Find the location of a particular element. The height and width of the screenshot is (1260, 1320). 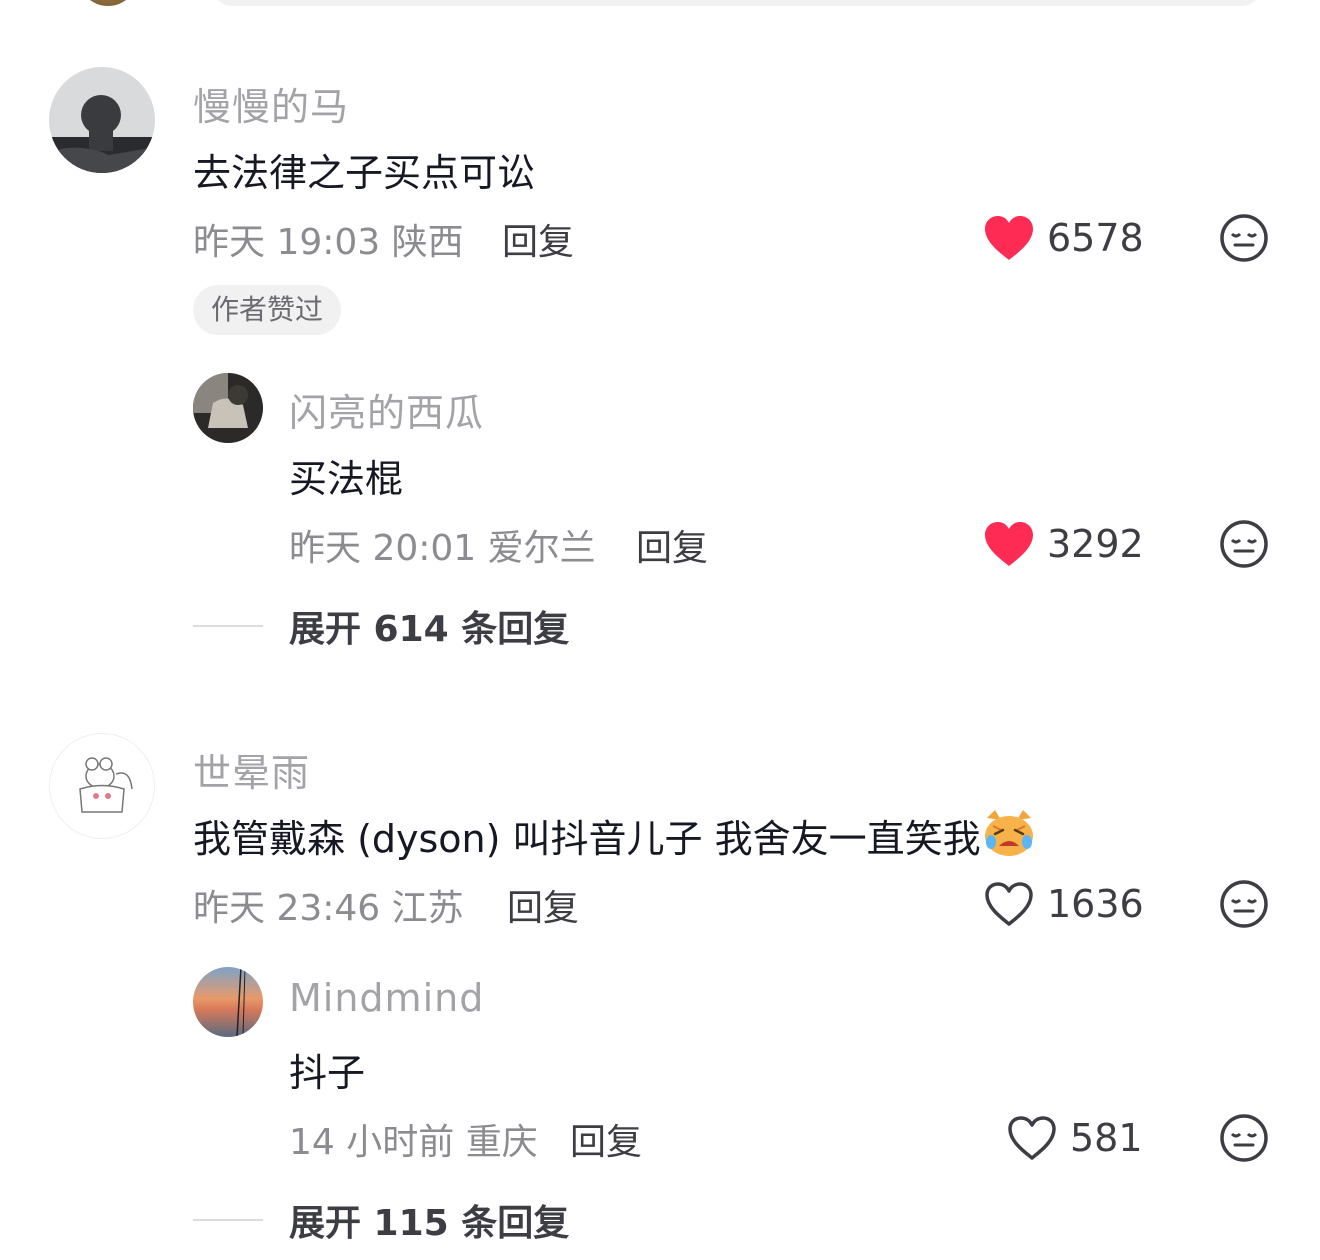

comment-text: 去法律之子买点可讼 is located at coordinates (364, 173).